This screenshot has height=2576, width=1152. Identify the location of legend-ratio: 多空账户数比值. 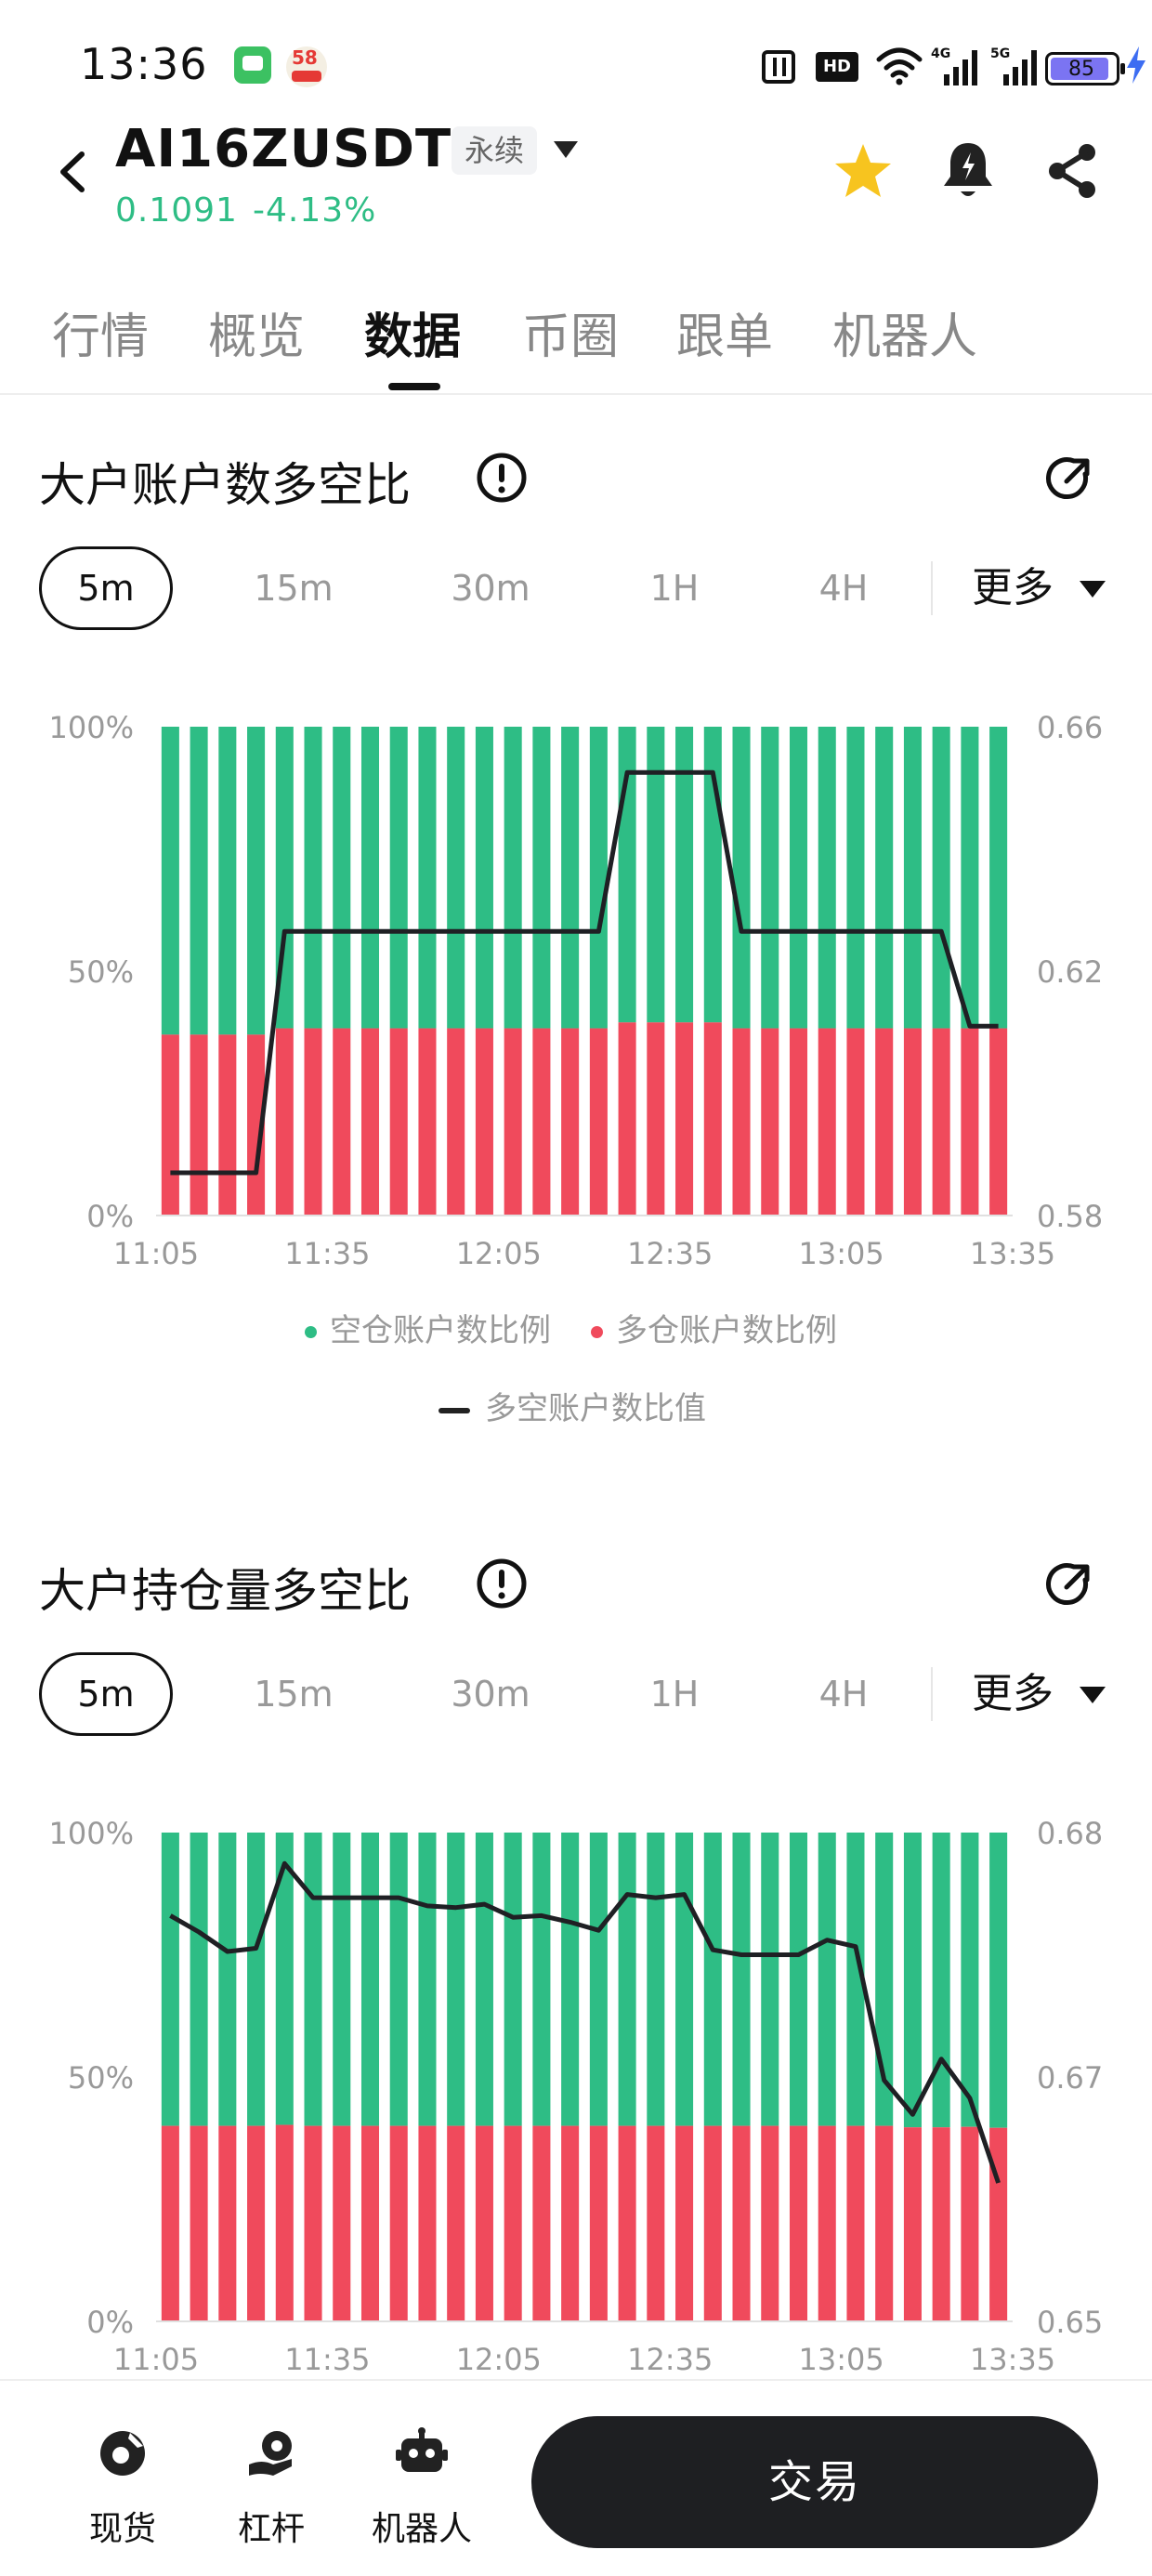
(572, 1405).